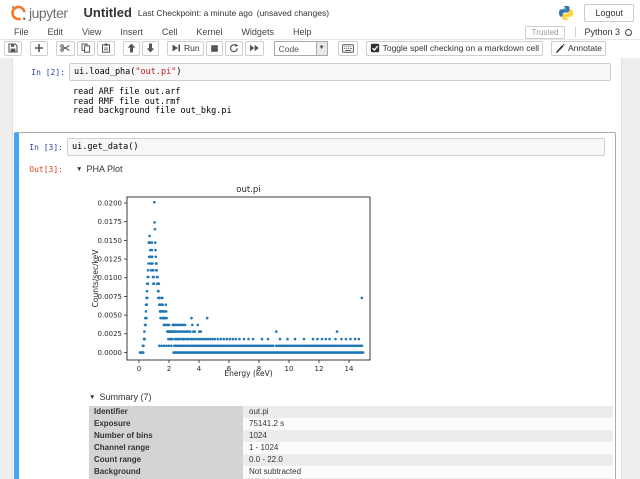 Image resolution: width=640 pixels, height=479 pixels. What do you see at coordinates (125, 396) in the screenshot?
I see `summary-label: Summary (7)` at bounding box center [125, 396].